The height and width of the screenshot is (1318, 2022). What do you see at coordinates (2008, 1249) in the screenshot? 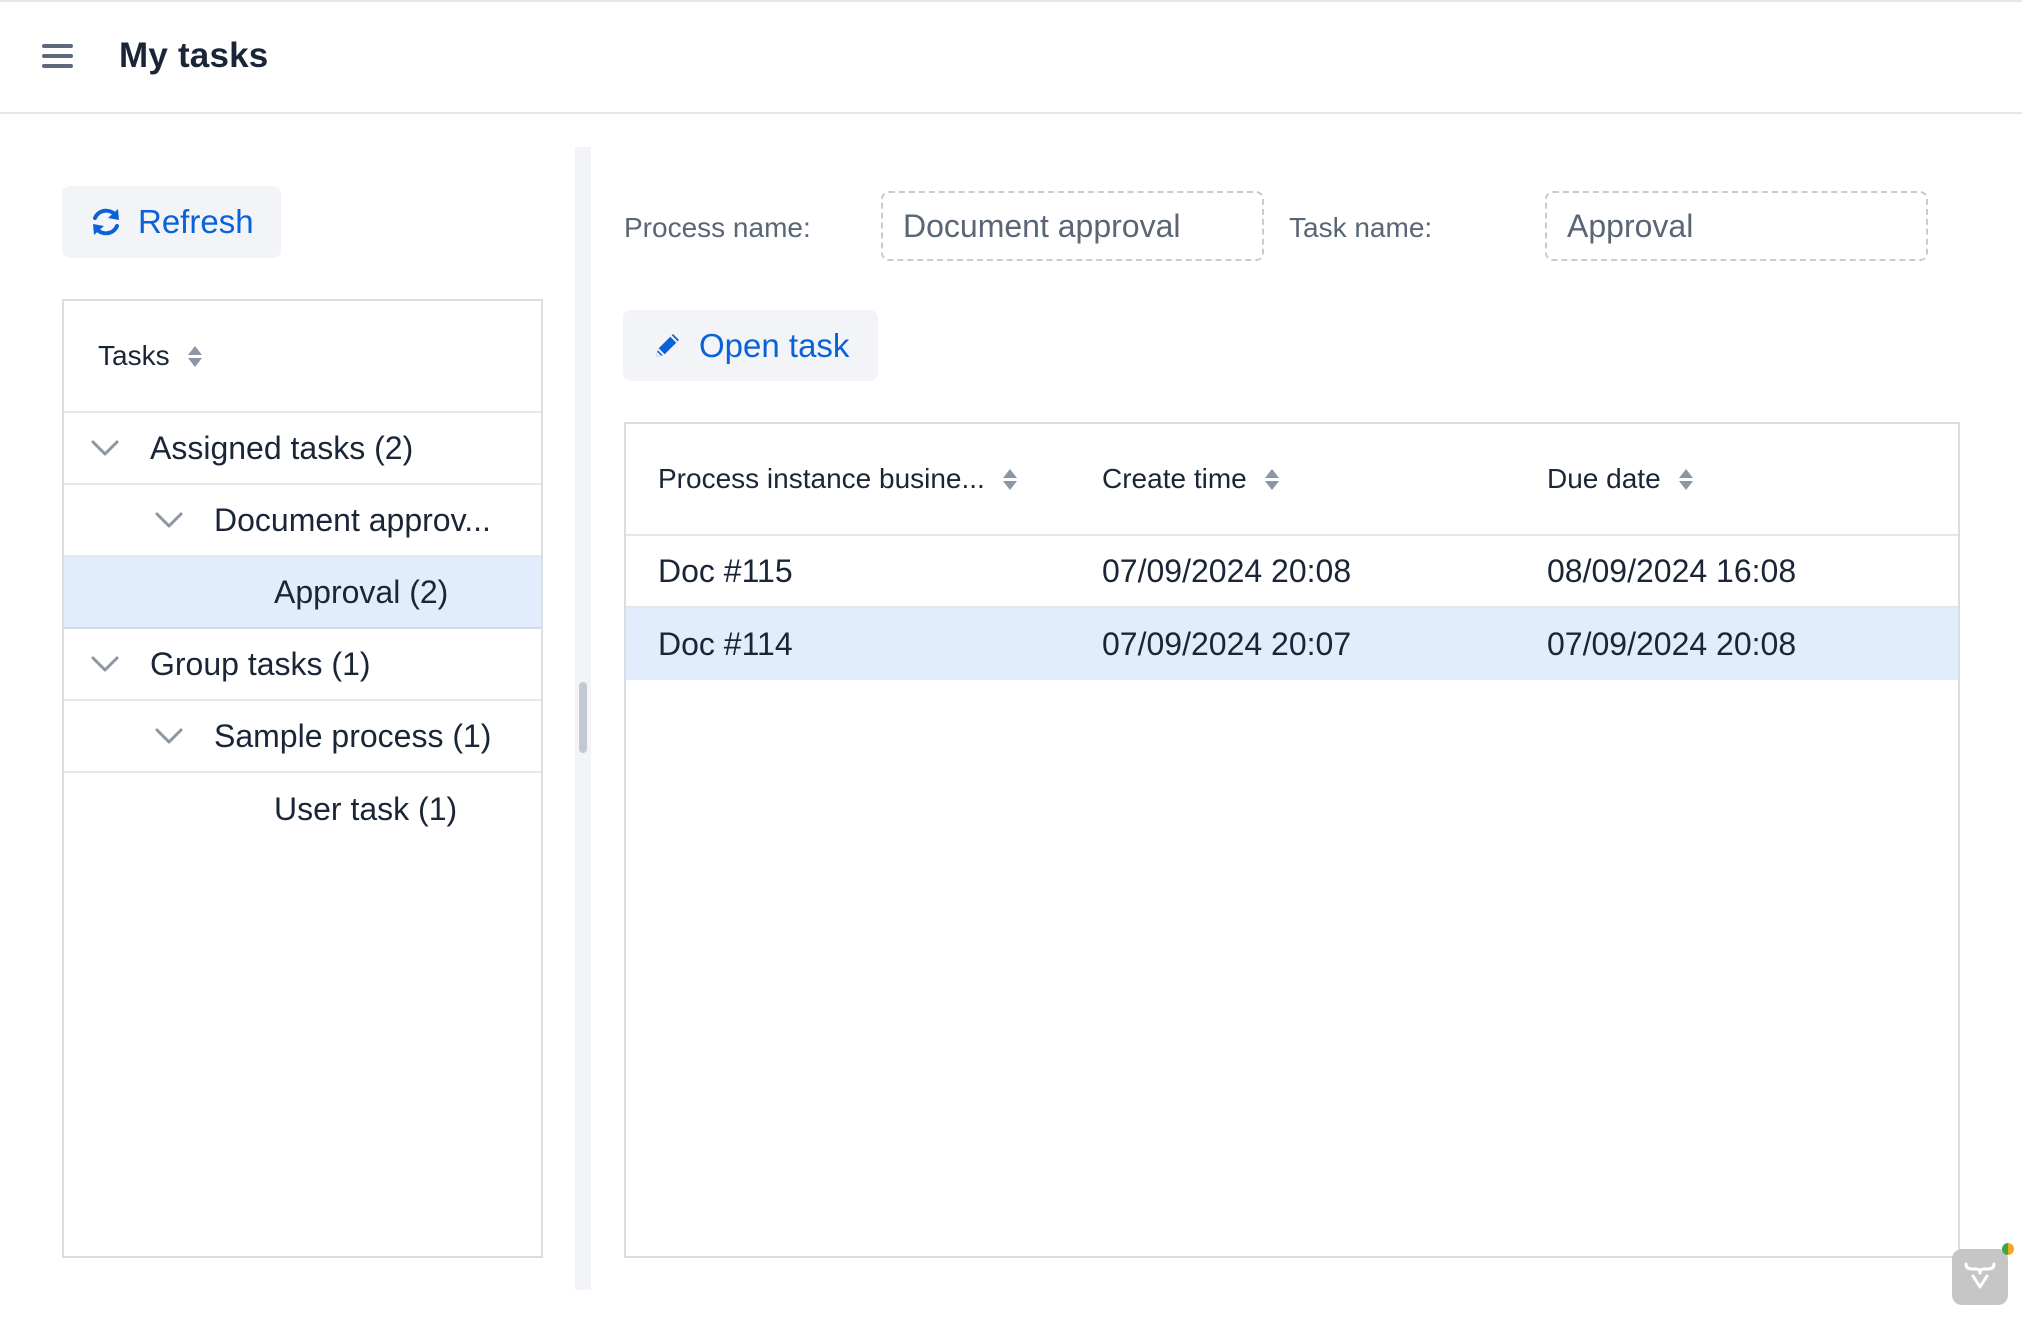
I see `dev-mode-status-dot` at bounding box center [2008, 1249].